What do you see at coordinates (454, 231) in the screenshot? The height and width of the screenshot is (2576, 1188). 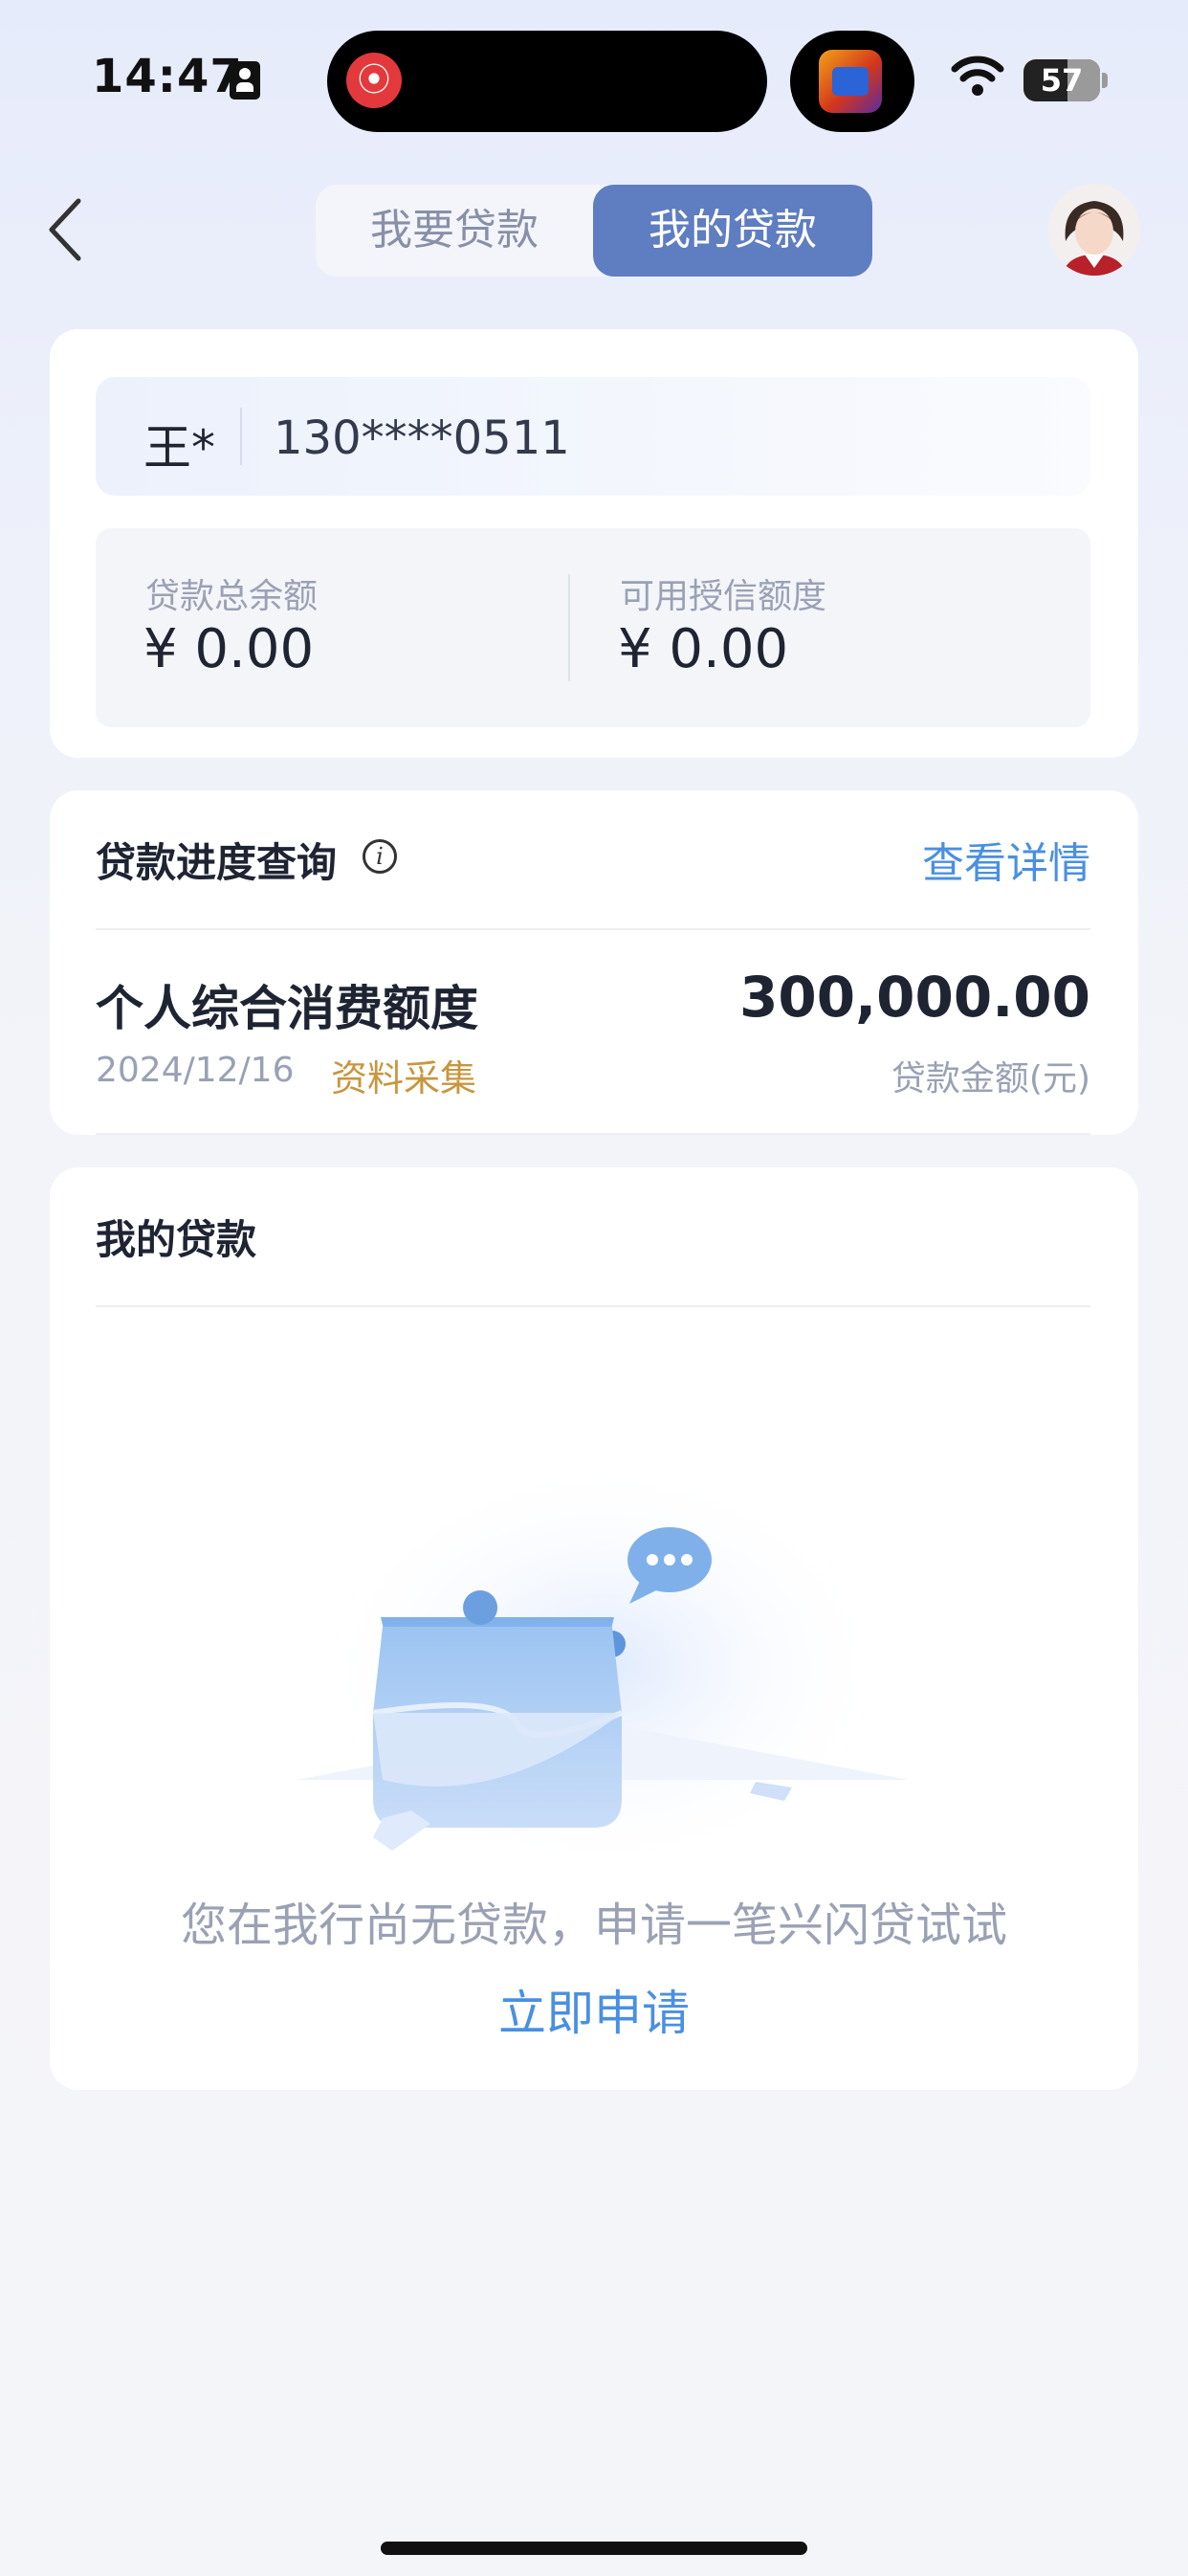 I see `tab-apply-loan: 我要贷款` at bounding box center [454, 231].